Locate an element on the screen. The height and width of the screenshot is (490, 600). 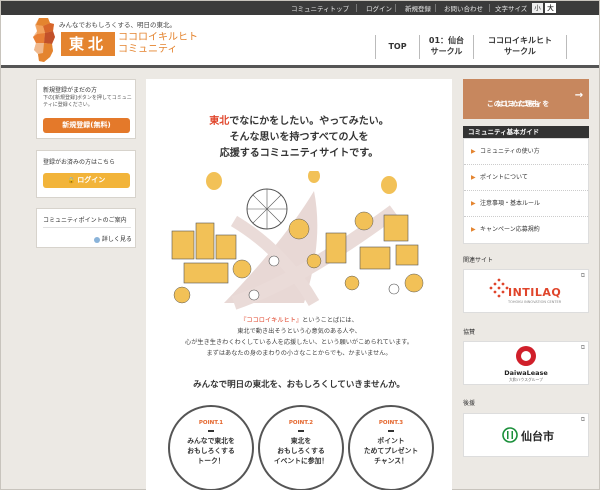
body-line-3: 心が生き生きわくわくしている人を応援したい、という願いがこめられています。 is located at coordinates (299, 342).